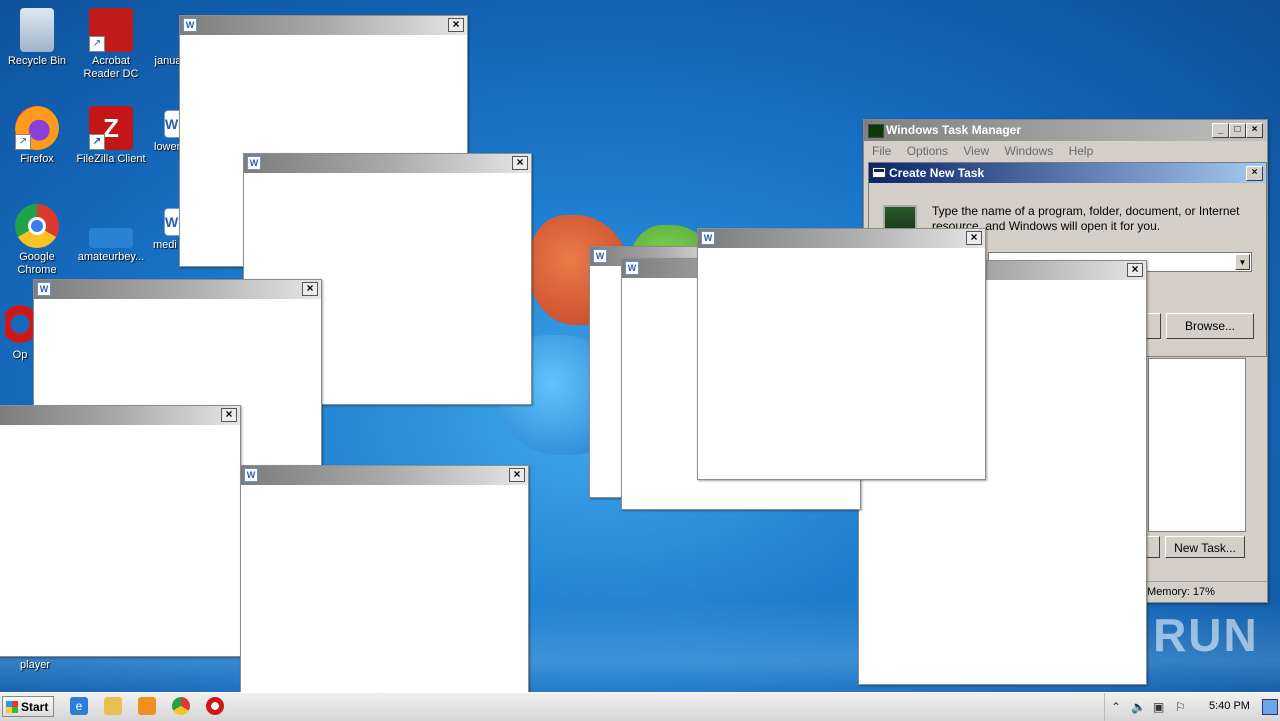 The image size is (1280, 721). What do you see at coordinates (1065, 151) in the screenshot?
I see `task-manager-menubar: File Options View Windows Help` at bounding box center [1065, 151].